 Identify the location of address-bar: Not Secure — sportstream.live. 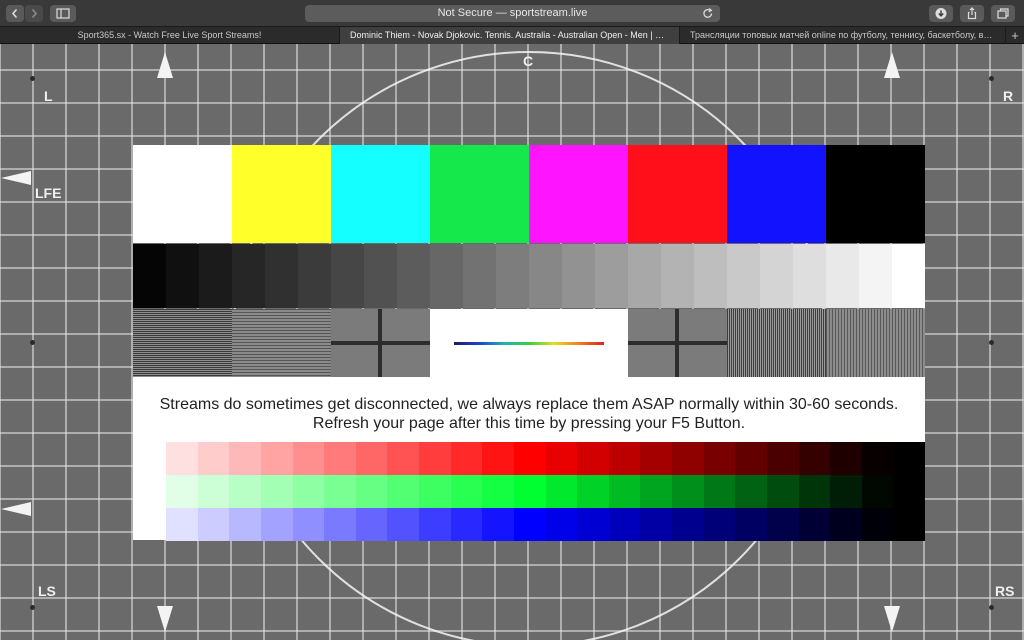
(512, 13).